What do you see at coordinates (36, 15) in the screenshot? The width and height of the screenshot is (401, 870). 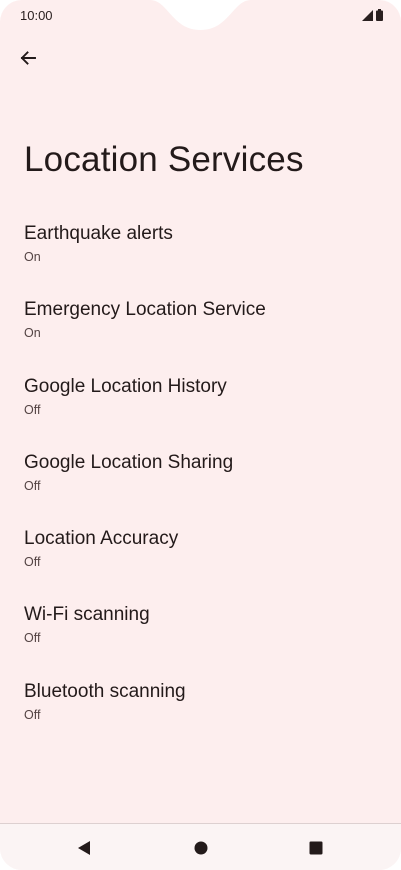 I see `status-time: 10:00` at bounding box center [36, 15].